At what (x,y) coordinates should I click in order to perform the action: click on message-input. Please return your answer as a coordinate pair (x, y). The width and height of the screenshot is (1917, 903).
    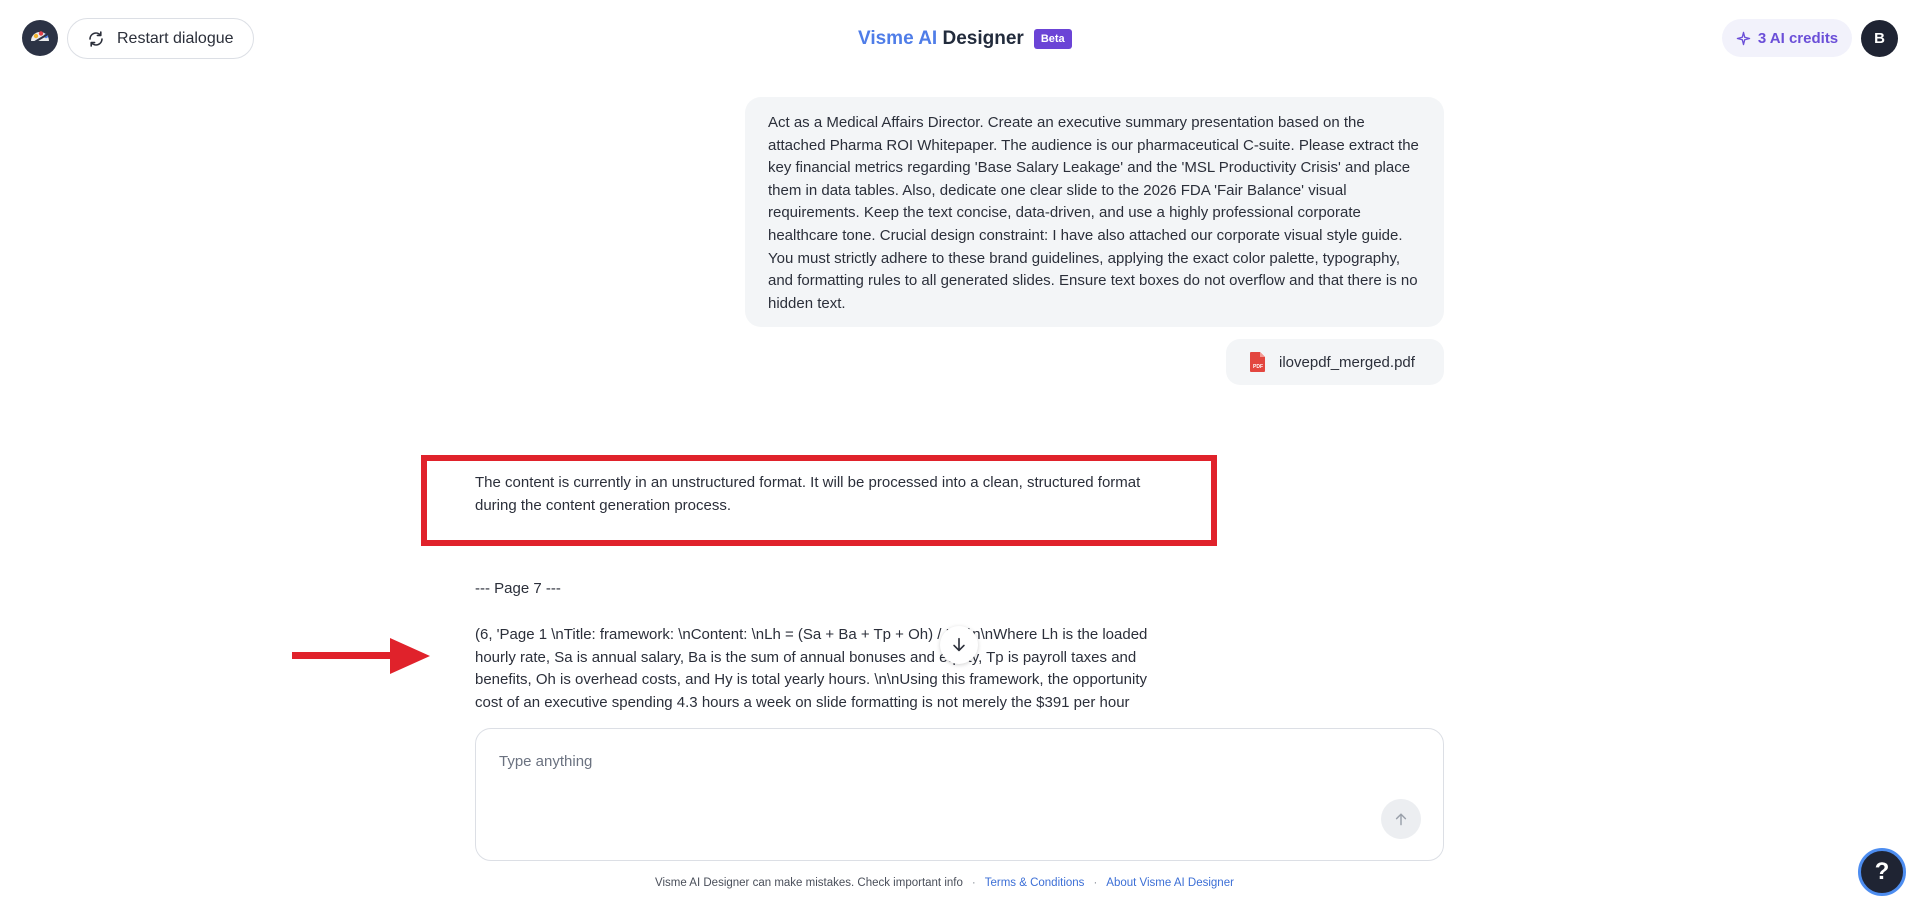
    Looking at the image, I should click on (939, 783).